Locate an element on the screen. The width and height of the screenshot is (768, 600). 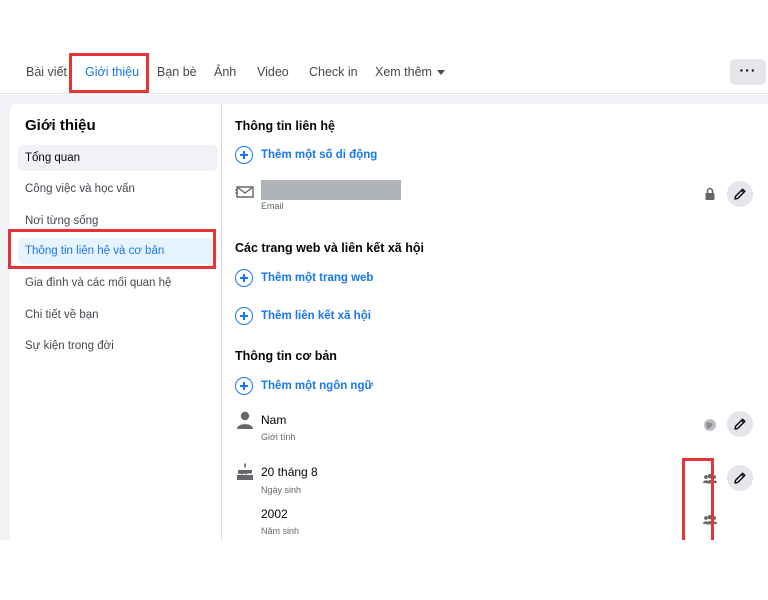
sidebar-item-life-events: Sự kiện trong đời is located at coordinates (118, 346).